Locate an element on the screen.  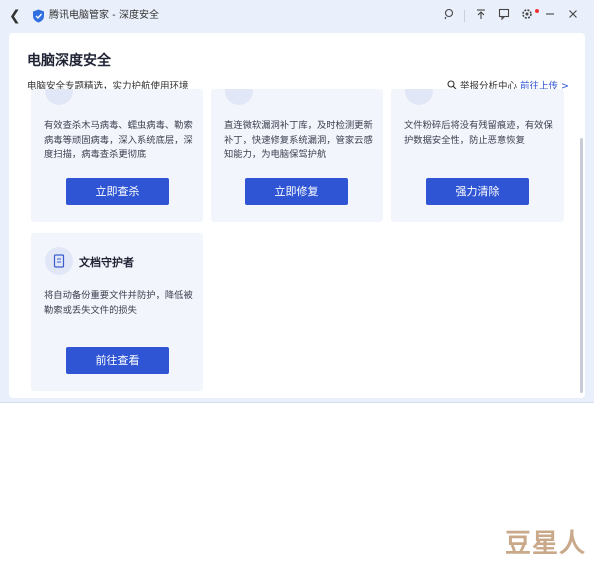
fix-now-button: 立即修复 is located at coordinates (296, 191).